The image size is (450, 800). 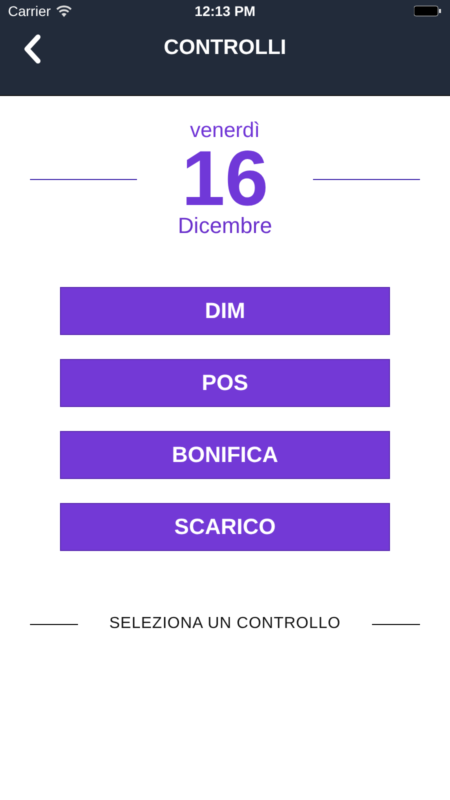 I want to click on status-time: 12:13 PM, so click(x=225, y=11).